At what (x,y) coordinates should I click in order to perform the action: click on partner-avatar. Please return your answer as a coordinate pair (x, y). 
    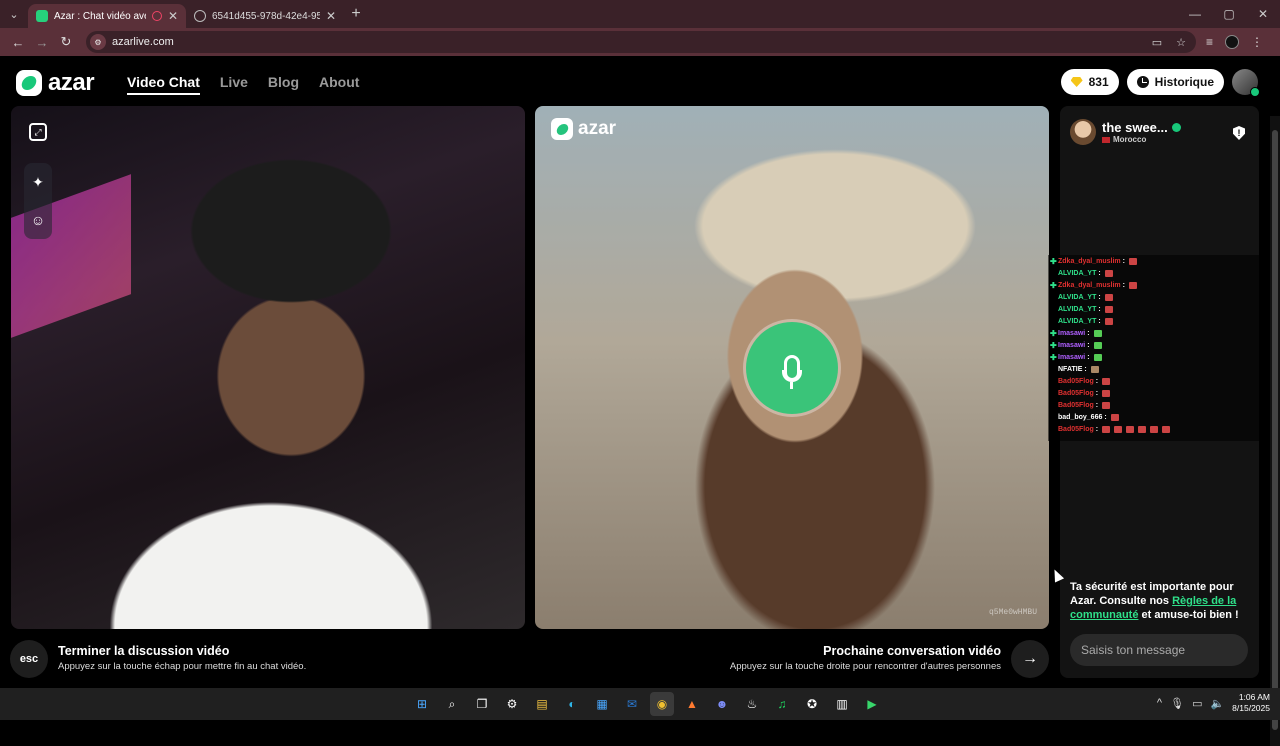
    Looking at the image, I should click on (1083, 132).